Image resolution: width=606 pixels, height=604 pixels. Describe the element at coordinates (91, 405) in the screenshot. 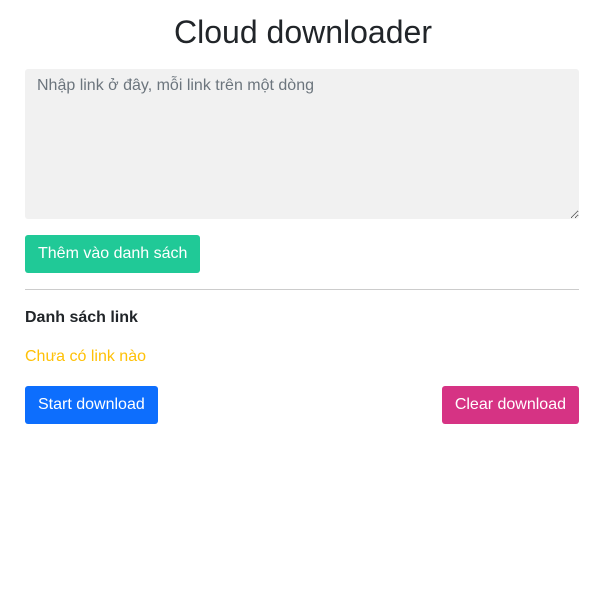

I see `start-download-button: Start download` at that location.